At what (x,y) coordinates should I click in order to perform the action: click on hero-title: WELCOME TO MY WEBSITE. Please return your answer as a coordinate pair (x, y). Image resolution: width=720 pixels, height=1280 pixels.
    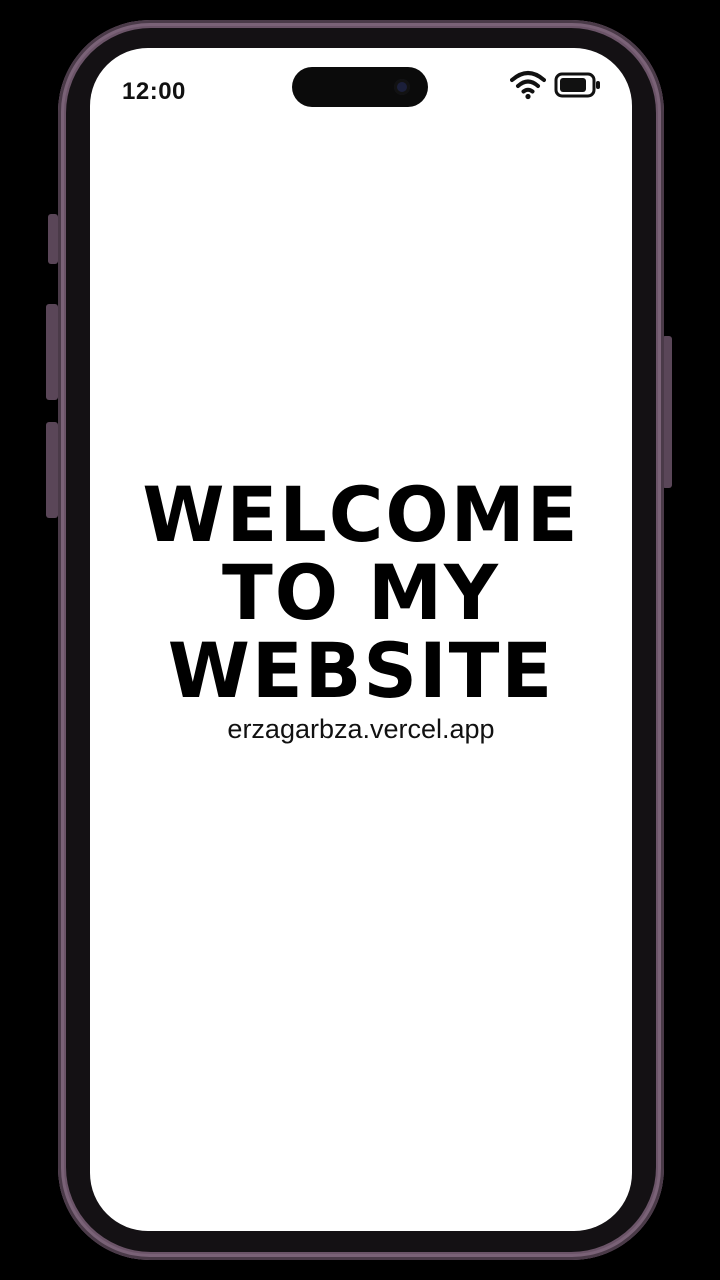
    Looking at the image, I should click on (360, 593).